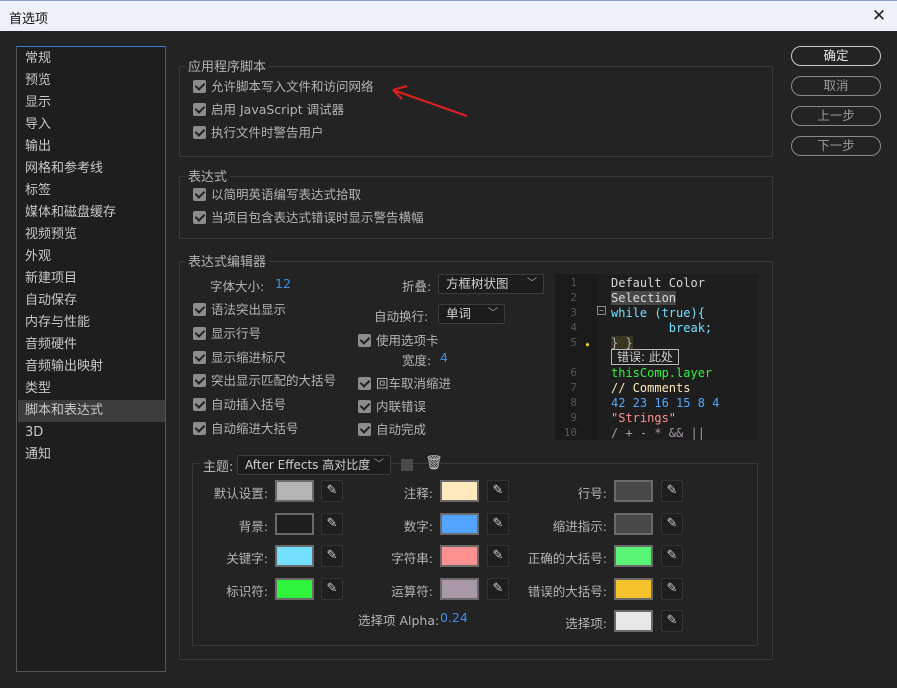 This screenshot has width=897, height=688. Describe the element at coordinates (208, 175) in the screenshot. I see `expressions-title: 表达式` at that location.